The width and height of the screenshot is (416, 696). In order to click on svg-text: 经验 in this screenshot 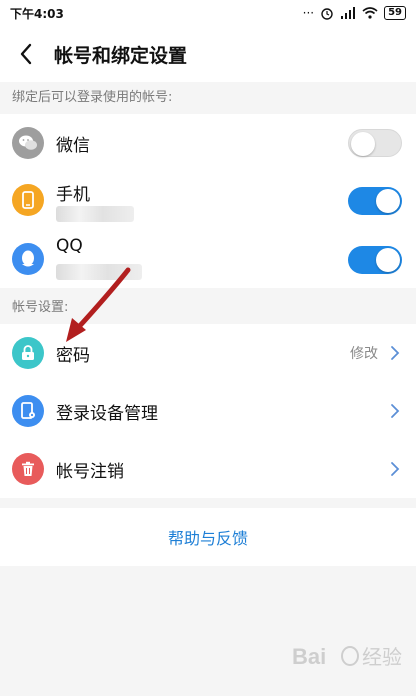, I will do `click(382, 657)`.